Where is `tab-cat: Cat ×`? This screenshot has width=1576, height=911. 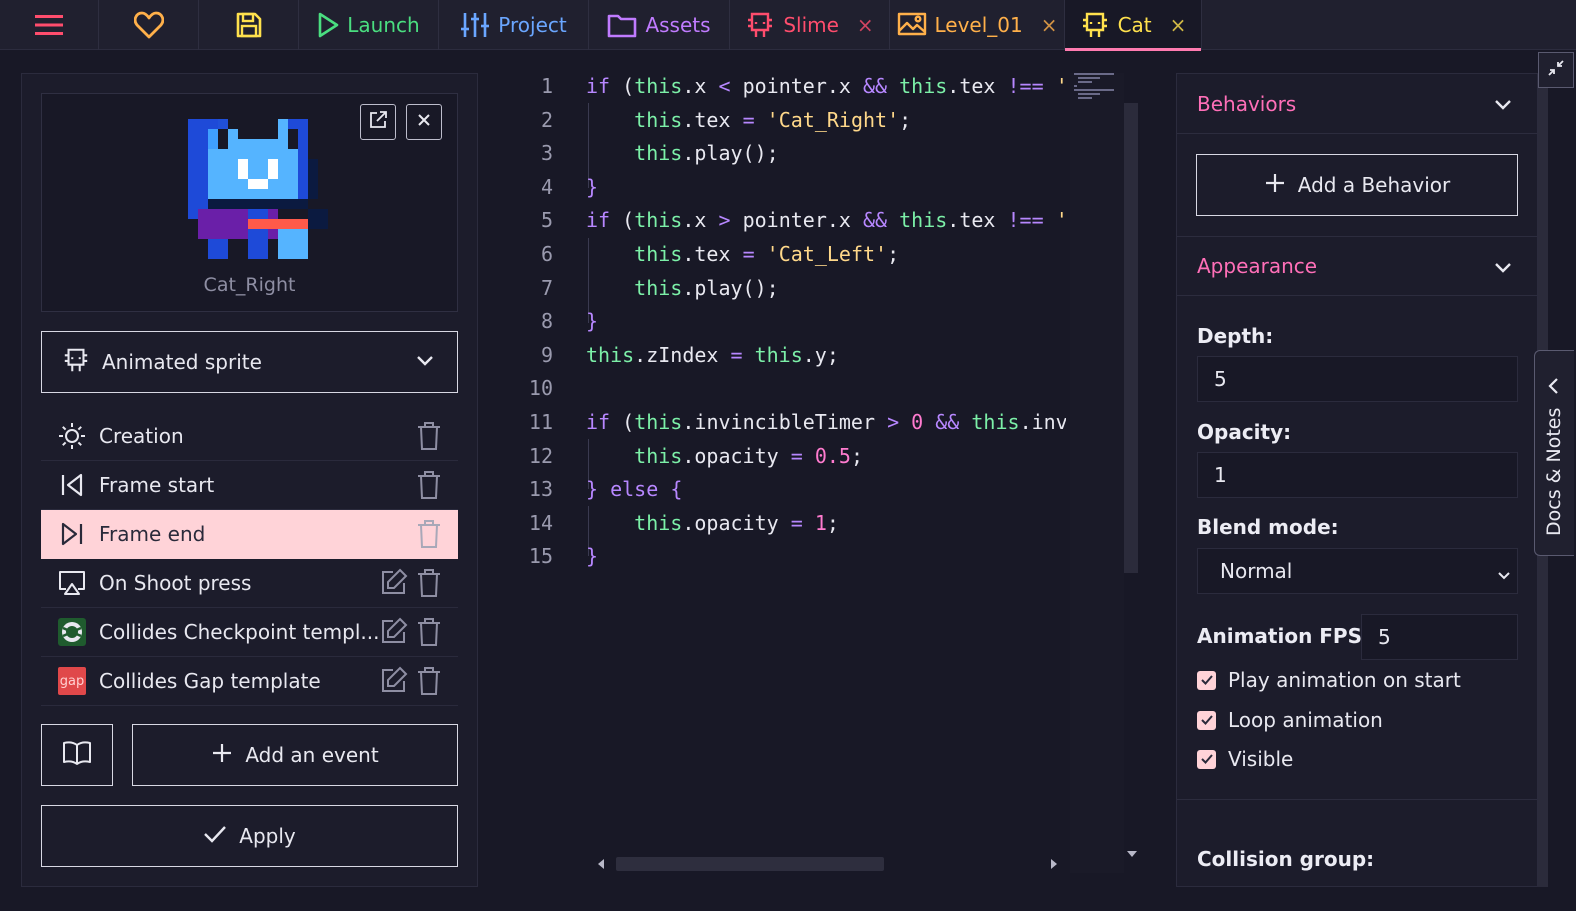
tab-cat: Cat × is located at coordinates (1133, 25).